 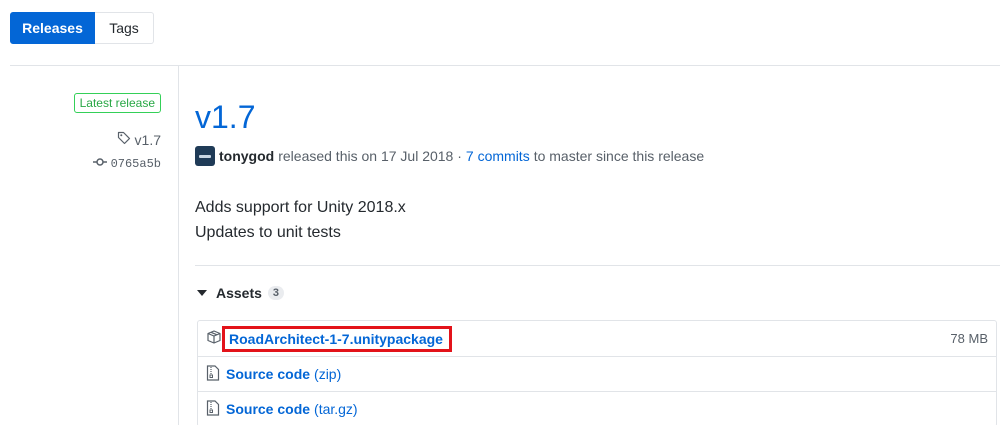 What do you see at coordinates (370, 156) in the screenshot?
I see `released-text: released this on 17 Jul 2018 ·` at bounding box center [370, 156].